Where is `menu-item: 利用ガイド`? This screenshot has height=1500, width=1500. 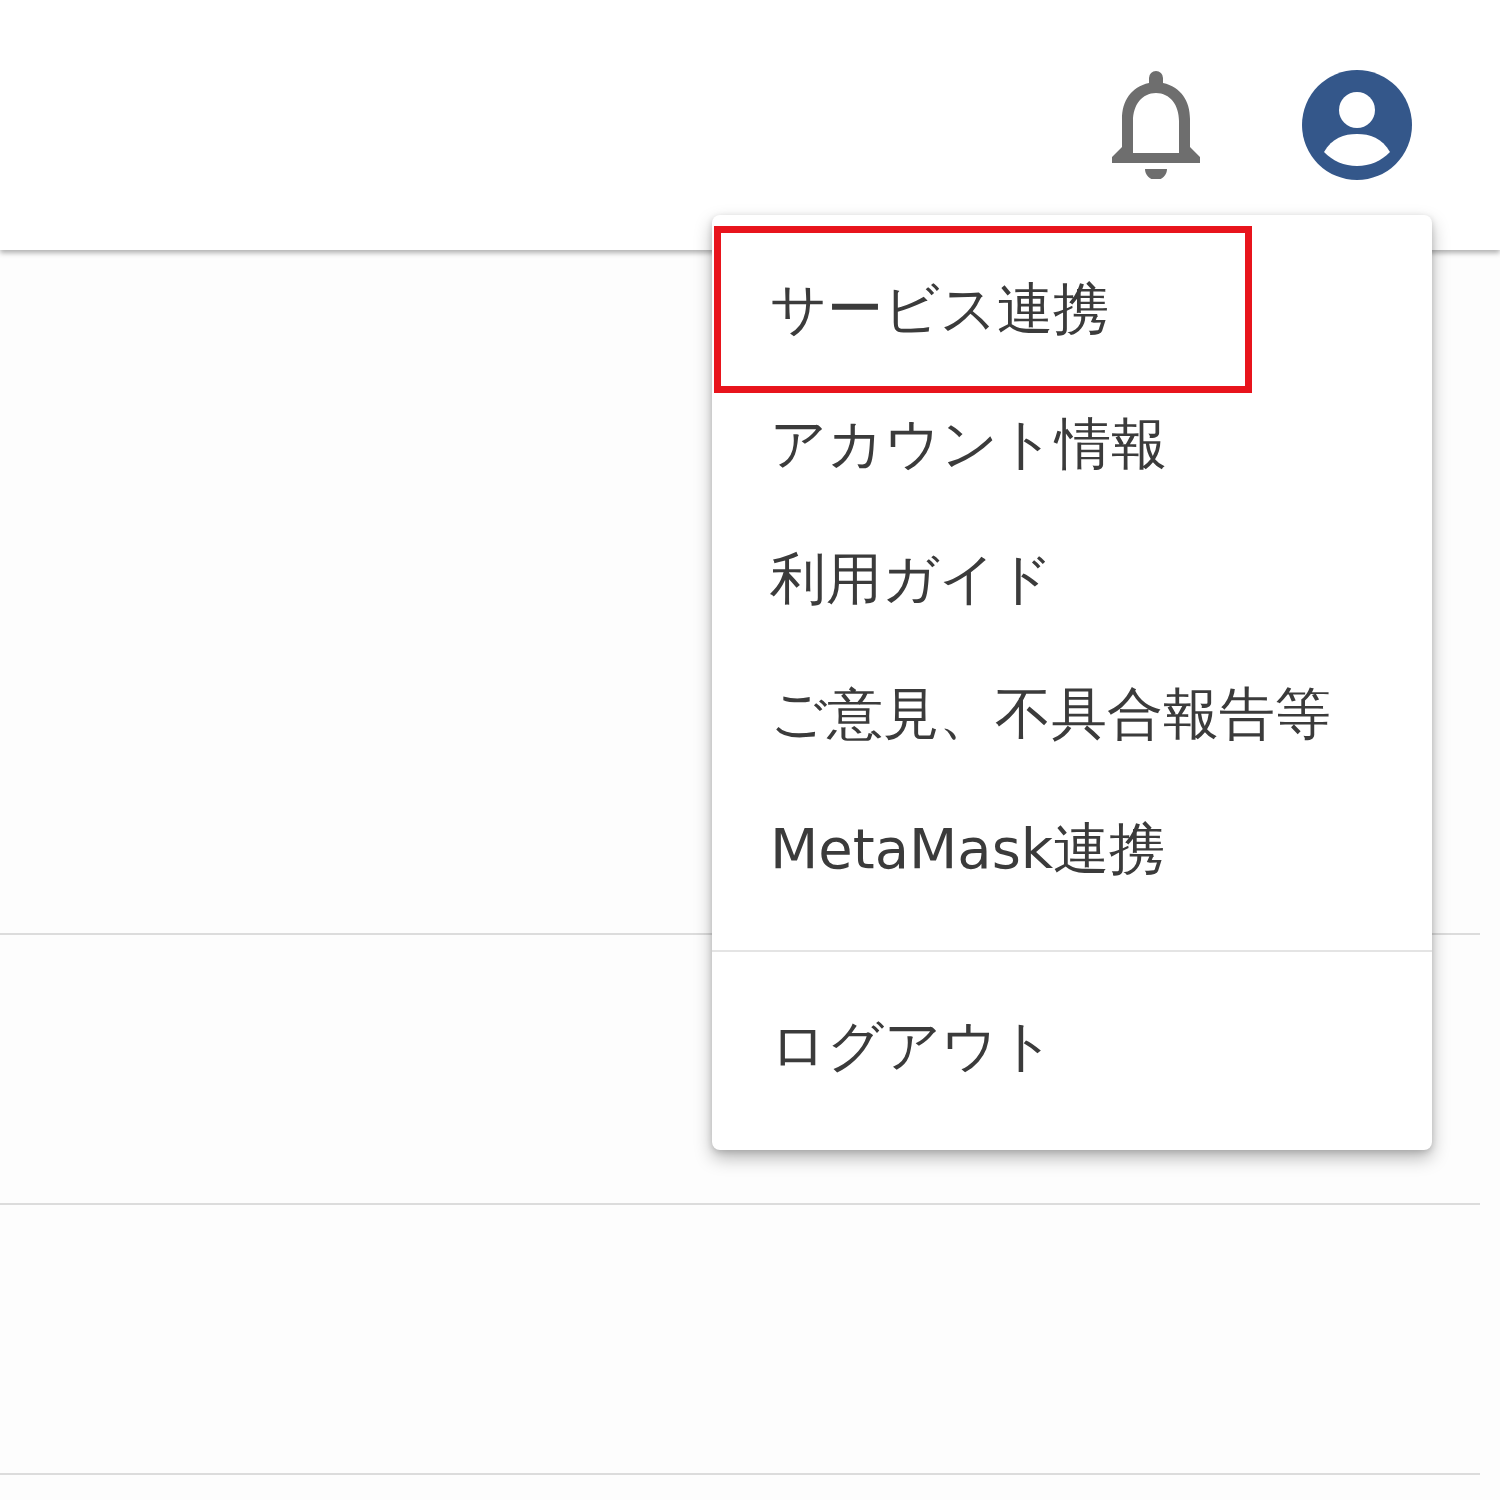
menu-item: 利用ガイド is located at coordinates (1072, 579).